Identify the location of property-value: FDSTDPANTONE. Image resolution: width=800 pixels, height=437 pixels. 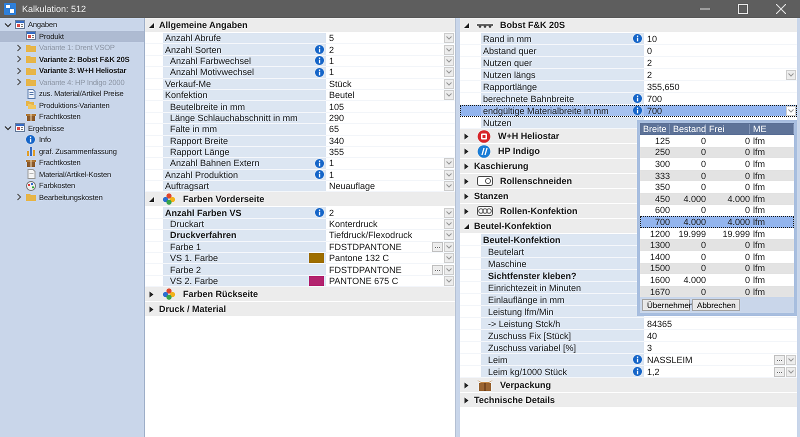
(365, 247).